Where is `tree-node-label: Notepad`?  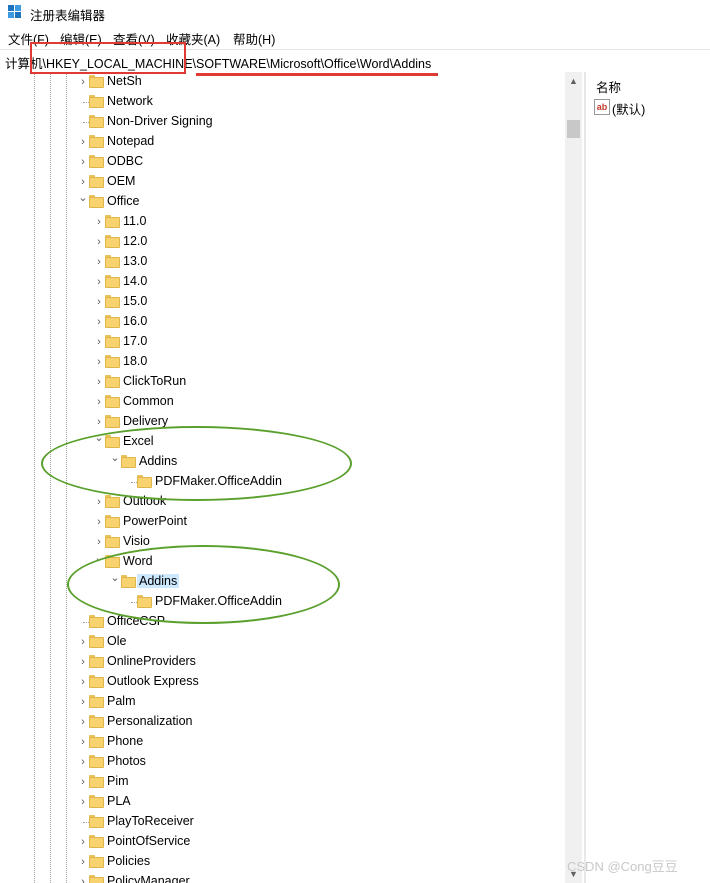 tree-node-label: Notepad is located at coordinates (130, 141).